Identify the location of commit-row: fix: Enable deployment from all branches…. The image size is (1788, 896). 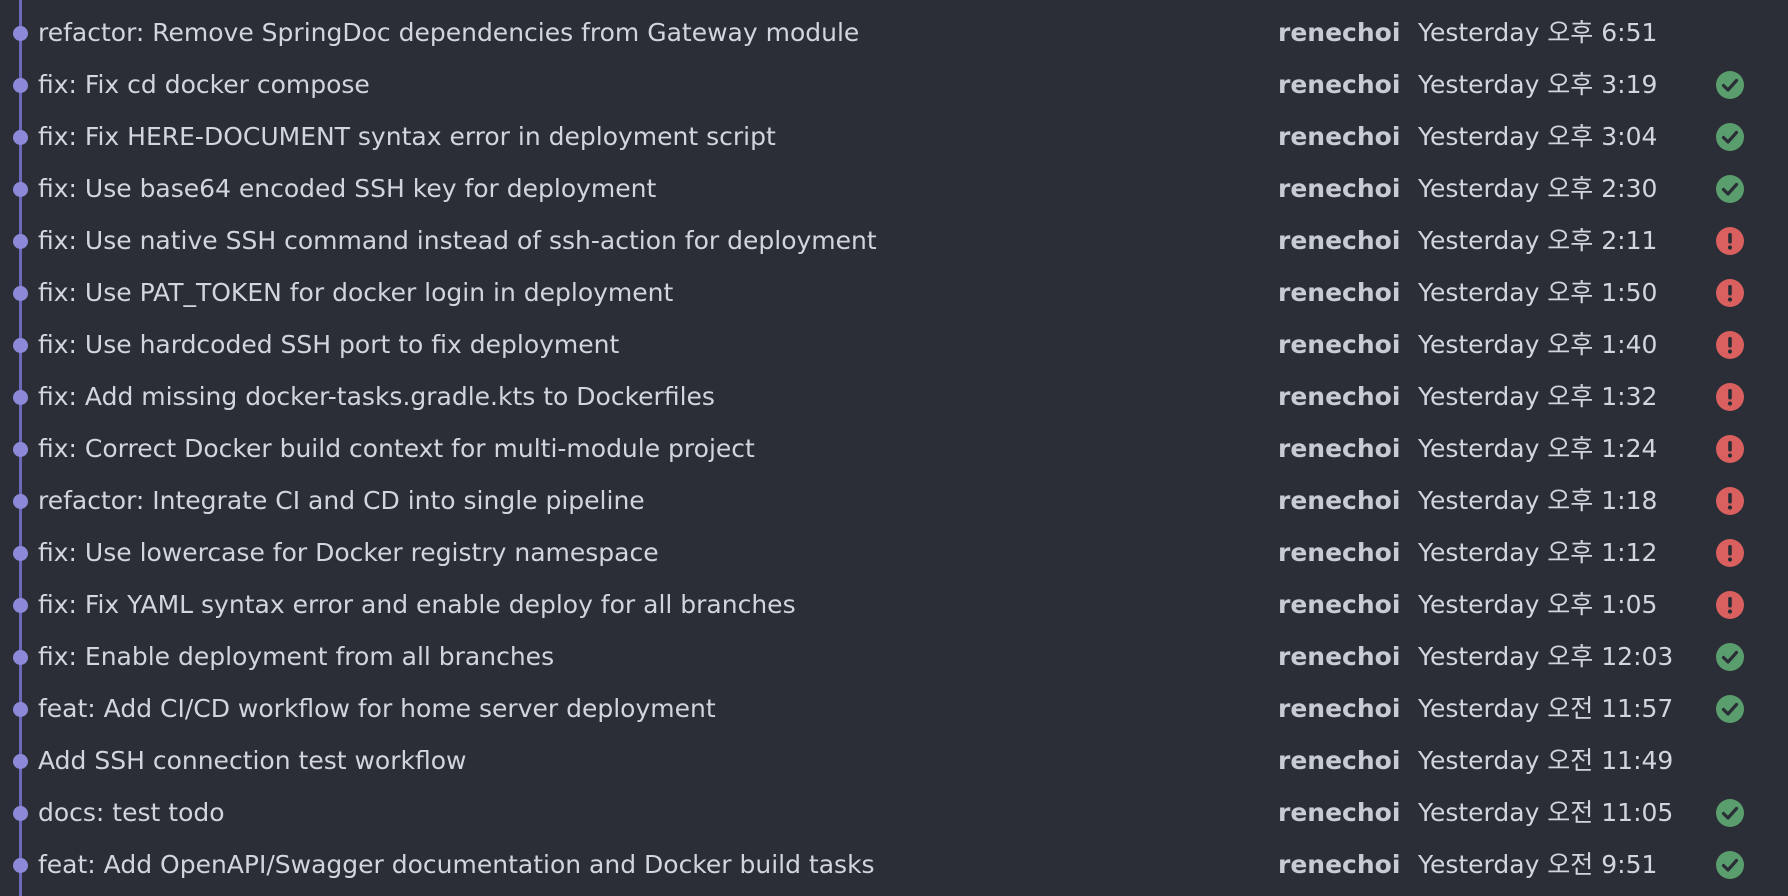
(894, 657).